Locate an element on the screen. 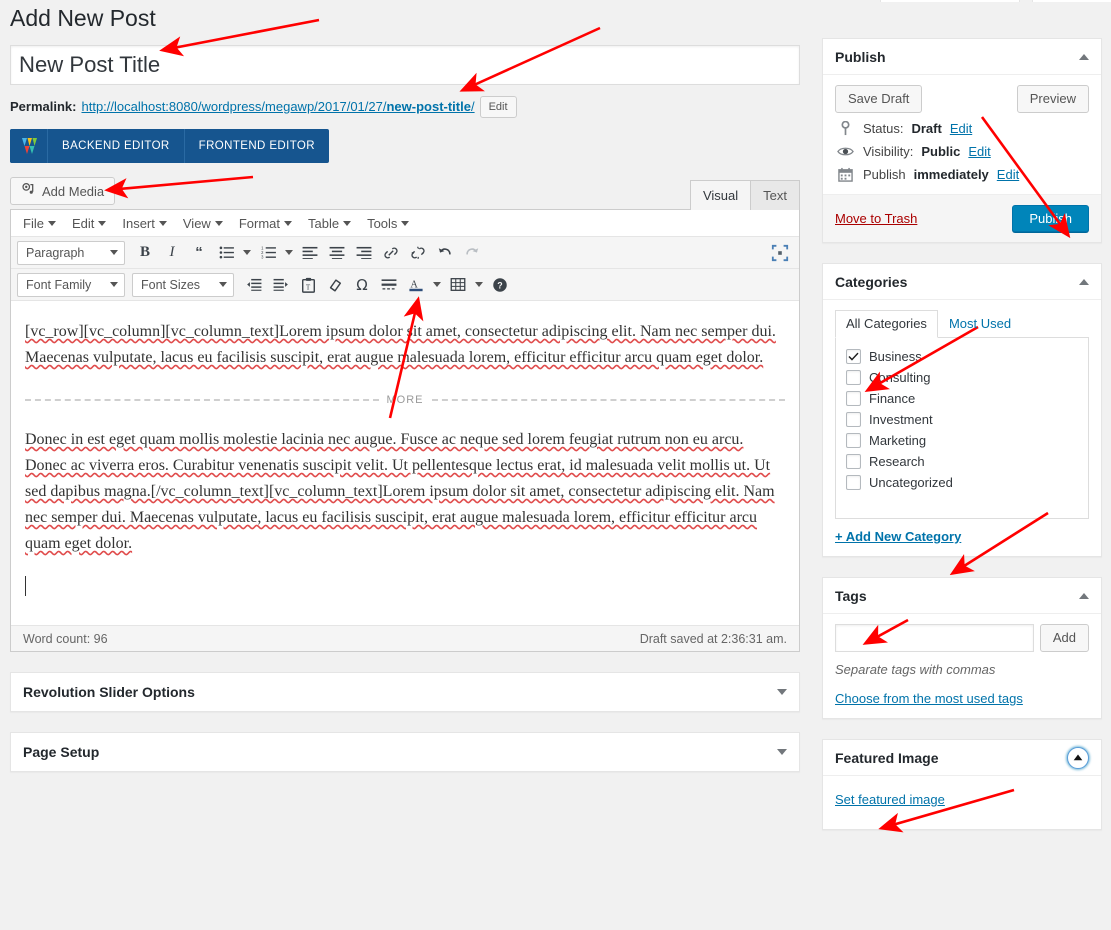 The image size is (1111, 930). tab-visual: Visual is located at coordinates (720, 195).